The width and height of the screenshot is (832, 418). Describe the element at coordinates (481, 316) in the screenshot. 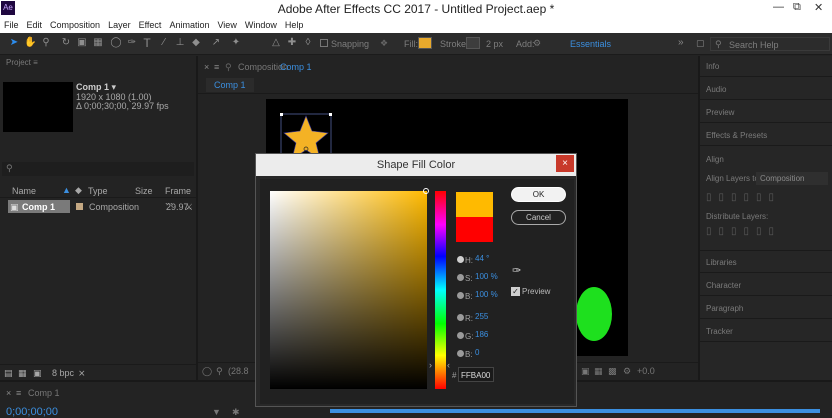

I see `red-value: 255` at that location.